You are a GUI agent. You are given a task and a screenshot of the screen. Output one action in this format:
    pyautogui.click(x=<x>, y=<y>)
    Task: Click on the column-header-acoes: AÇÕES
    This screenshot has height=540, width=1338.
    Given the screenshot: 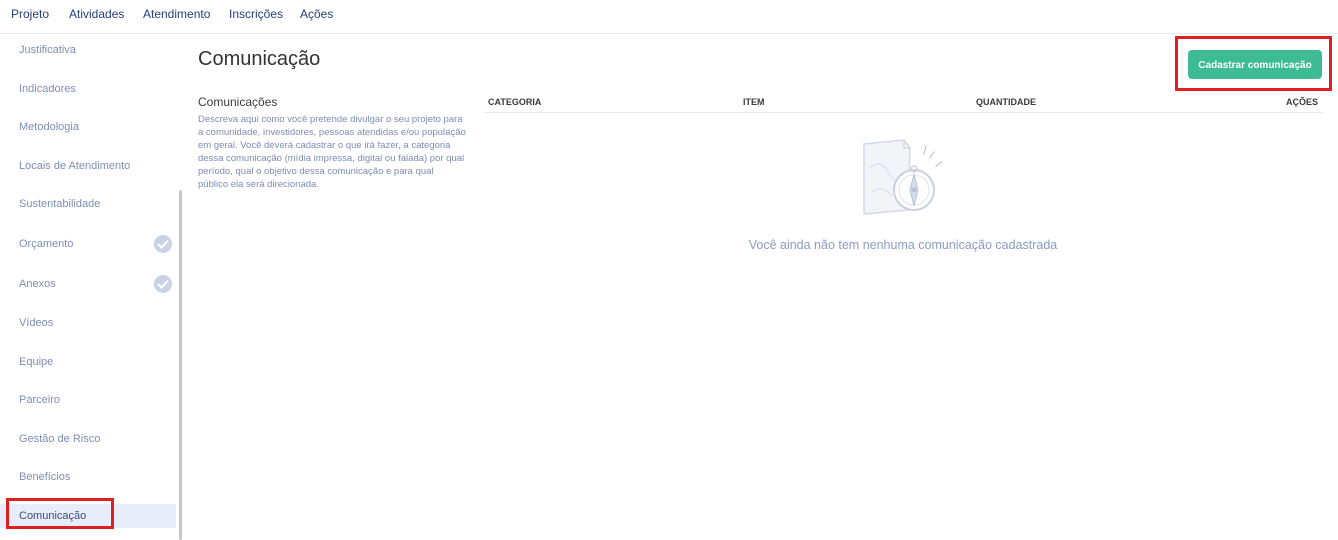 What is the action you would take?
    pyautogui.click(x=1301, y=102)
    